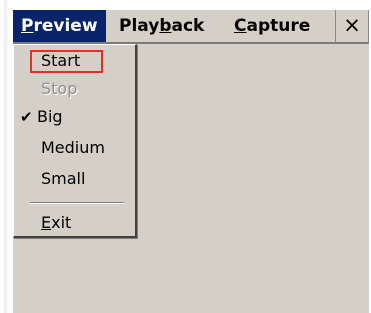 Image resolution: width=371 pixels, height=313 pixels. I want to click on close-button: ×, so click(352, 26).